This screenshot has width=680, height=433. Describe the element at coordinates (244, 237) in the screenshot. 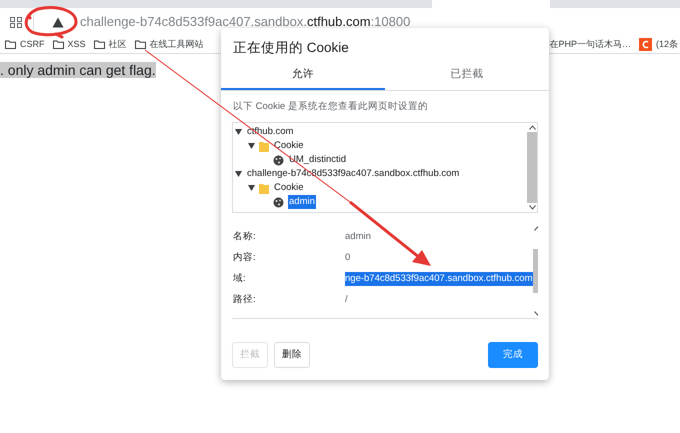

I see `detail-label: 名称:` at that location.